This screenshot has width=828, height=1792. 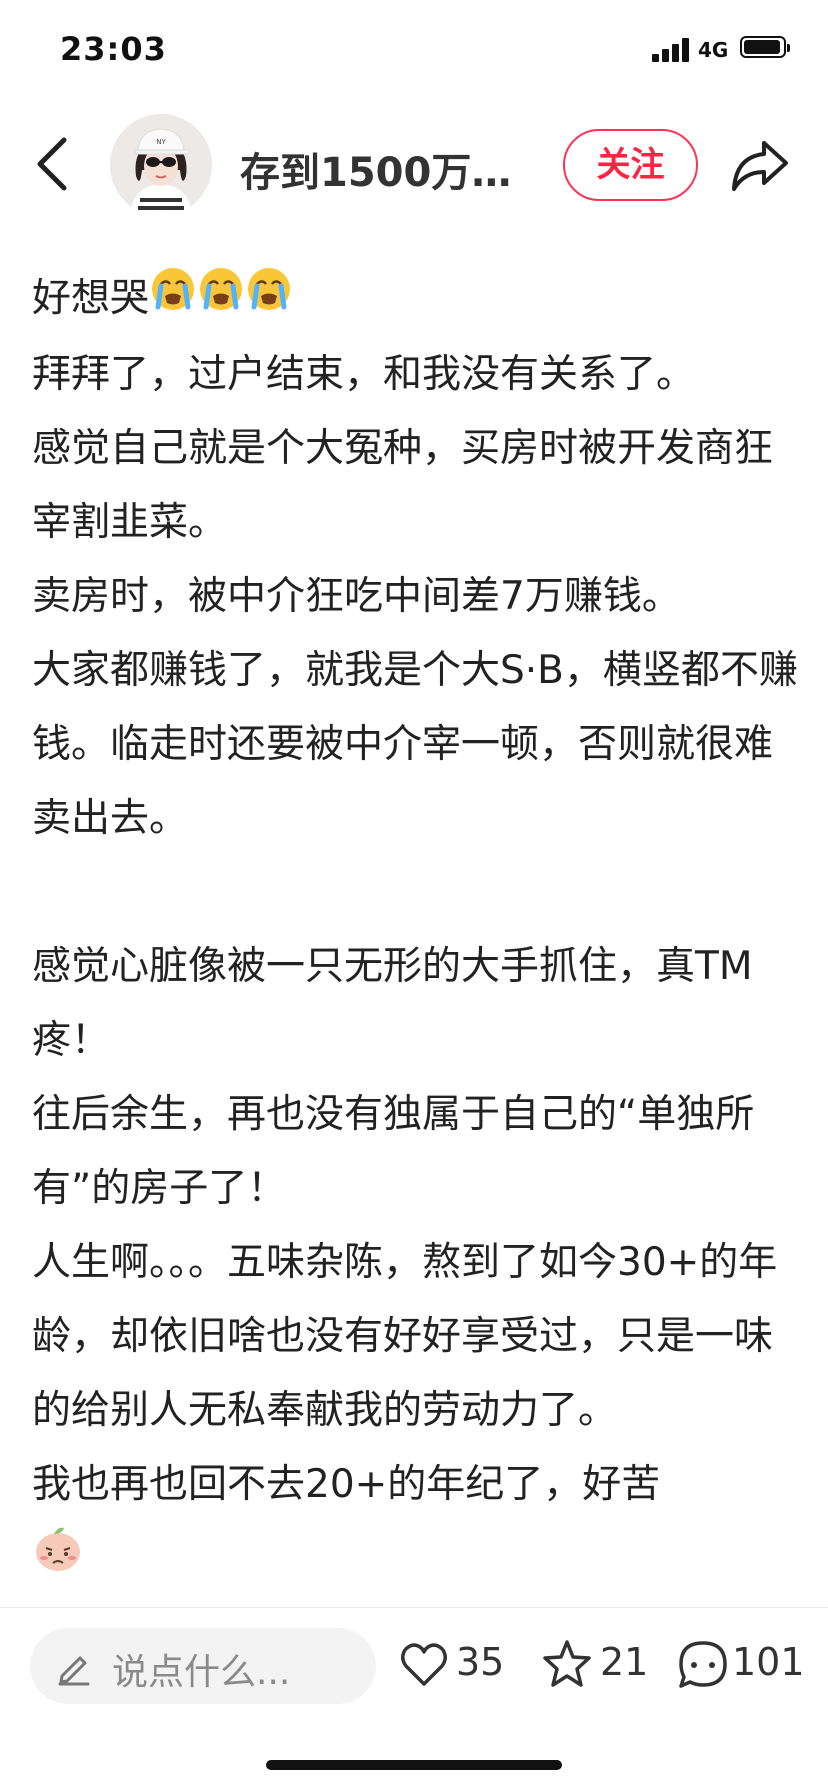 What do you see at coordinates (52, 164) in the screenshot?
I see `chevron-left-icon` at bounding box center [52, 164].